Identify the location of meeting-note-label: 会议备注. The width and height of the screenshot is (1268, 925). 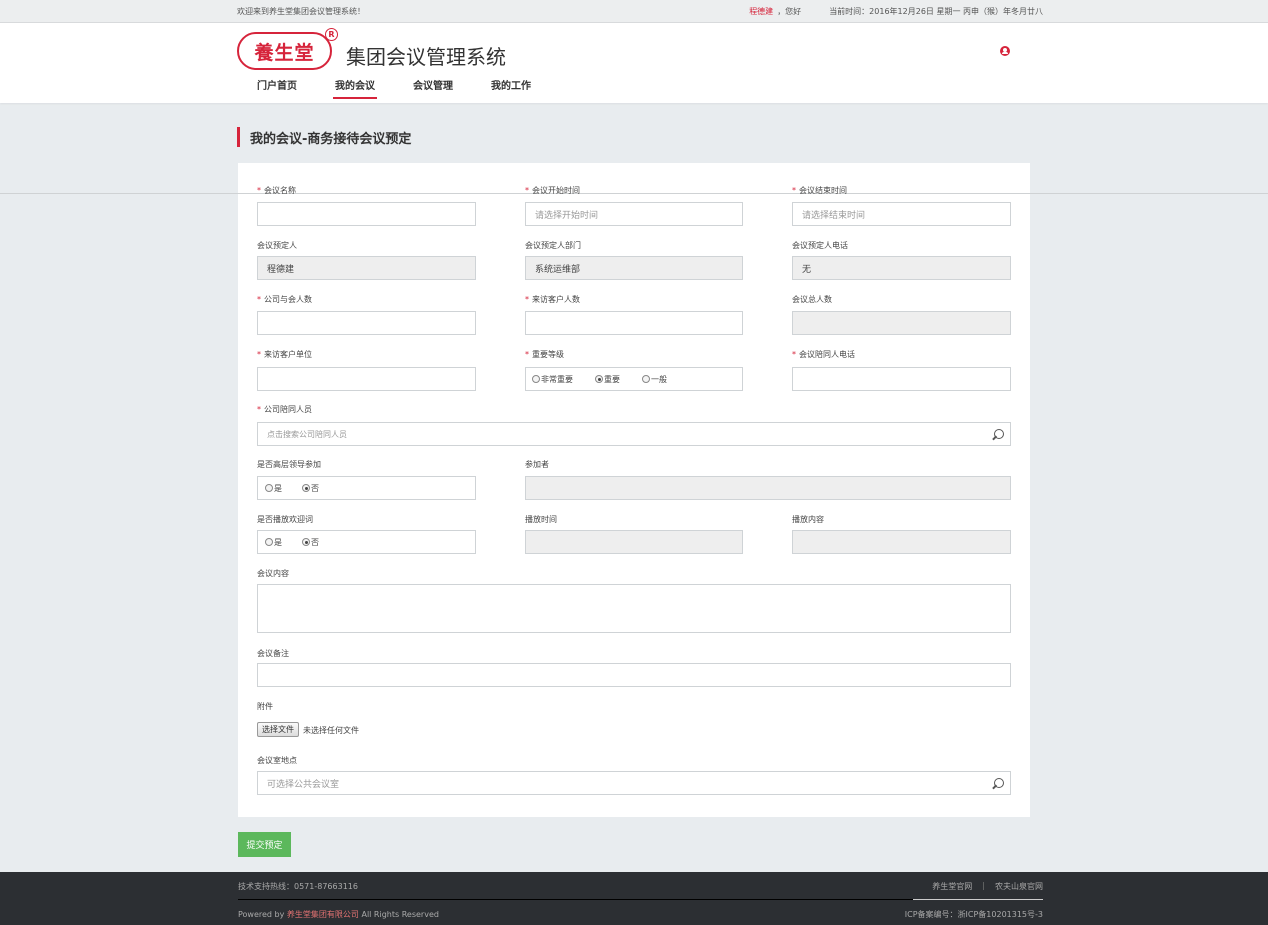
(273, 653).